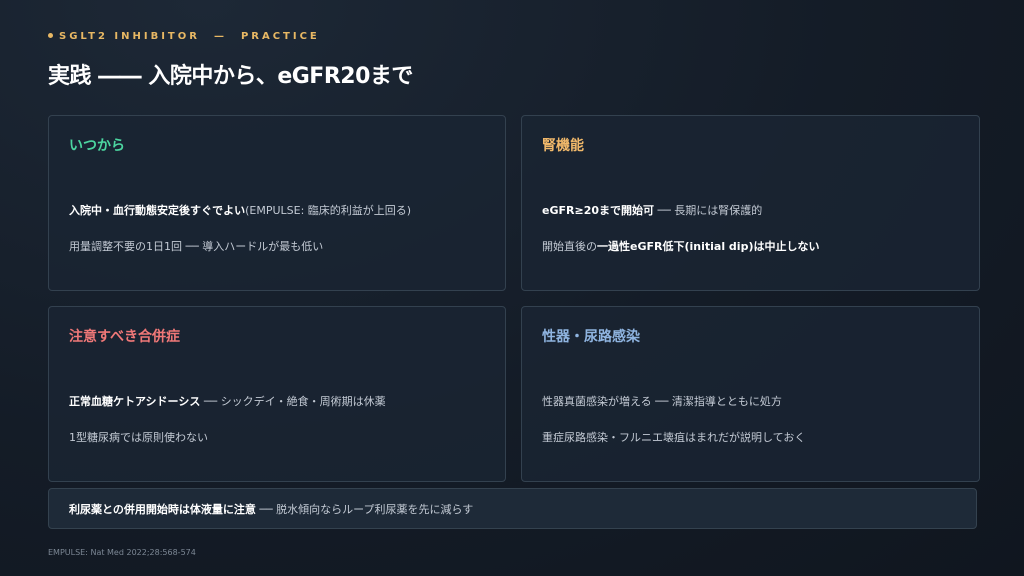 Image resolution: width=1024 pixels, height=576 pixels. I want to click on line-text: 開始直後の, so click(569, 246).